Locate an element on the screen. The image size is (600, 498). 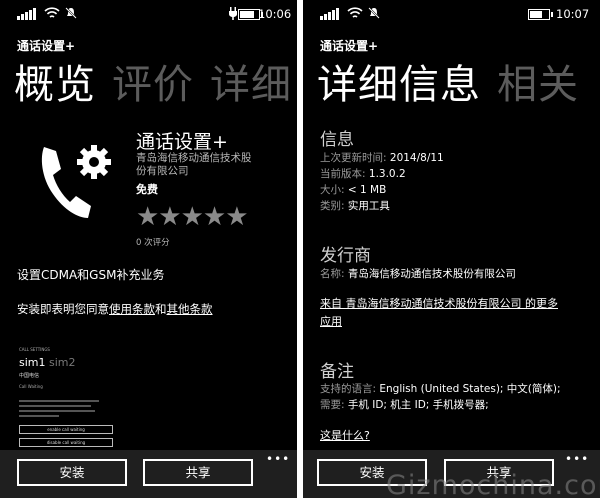
info-size-row: 大小: < 1 MB is located at coordinates (353, 190).